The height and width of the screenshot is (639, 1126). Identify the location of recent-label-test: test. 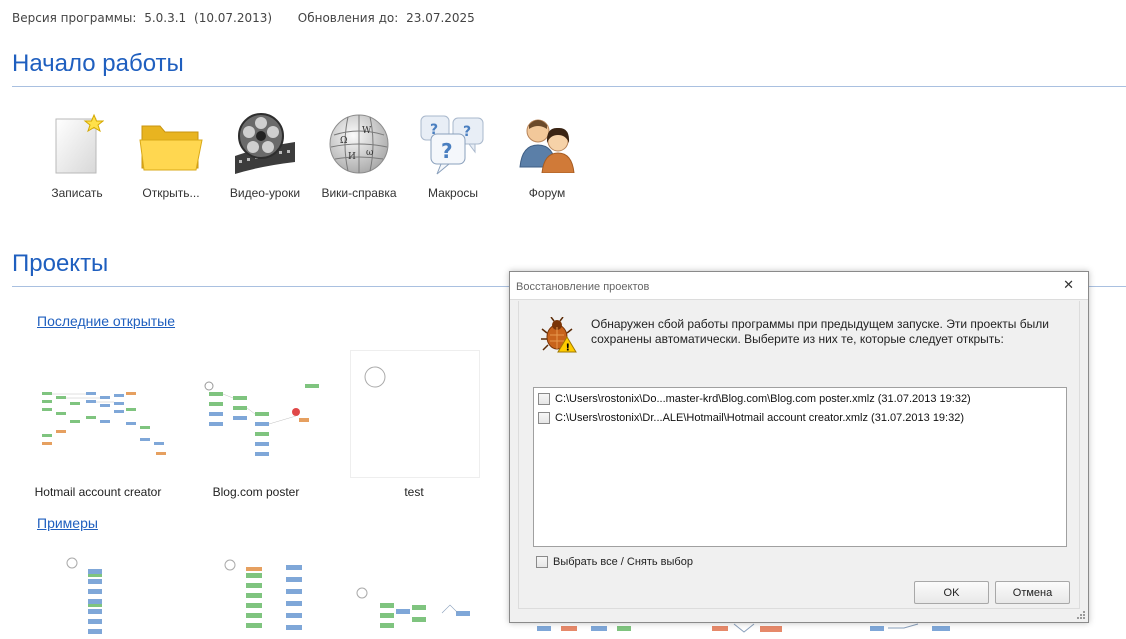
(414, 492).